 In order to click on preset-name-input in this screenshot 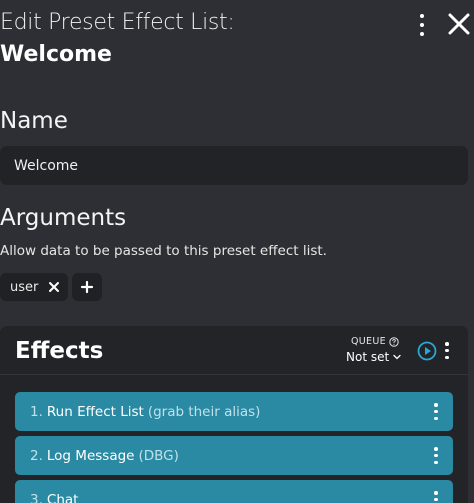, I will do `click(234, 165)`.